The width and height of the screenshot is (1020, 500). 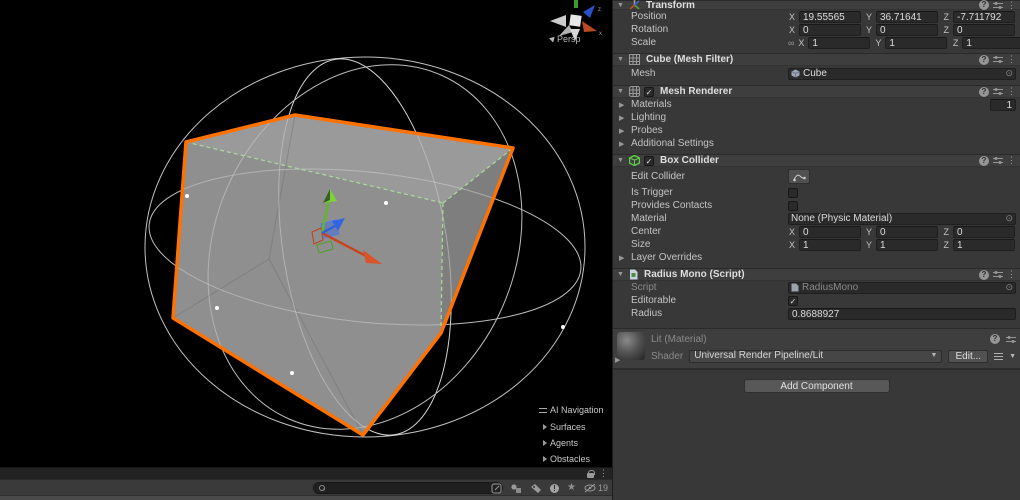 I want to click on provides-contacts-checkbox, so click(x=793, y=205).